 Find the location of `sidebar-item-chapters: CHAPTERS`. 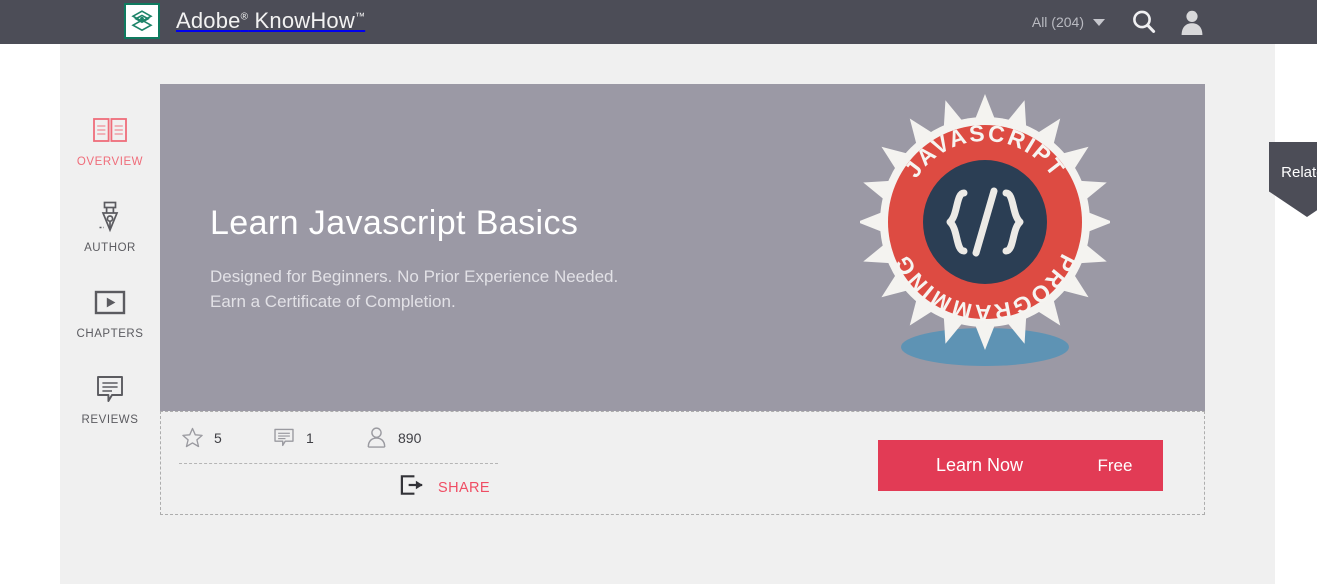

sidebar-item-chapters: CHAPTERS is located at coordinates (110, 312).